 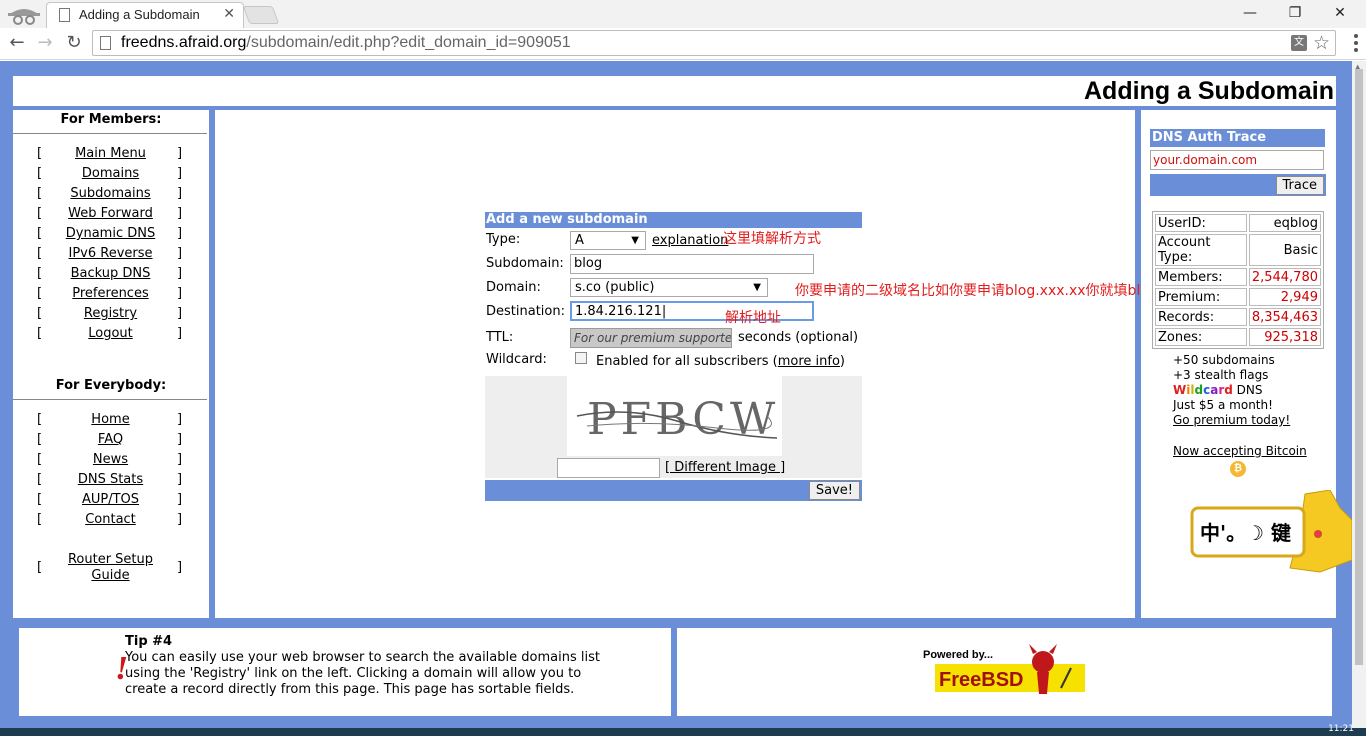 I want to click on sidebar-link-dns-stats: DNS Stats, so click(x=110, y=479).